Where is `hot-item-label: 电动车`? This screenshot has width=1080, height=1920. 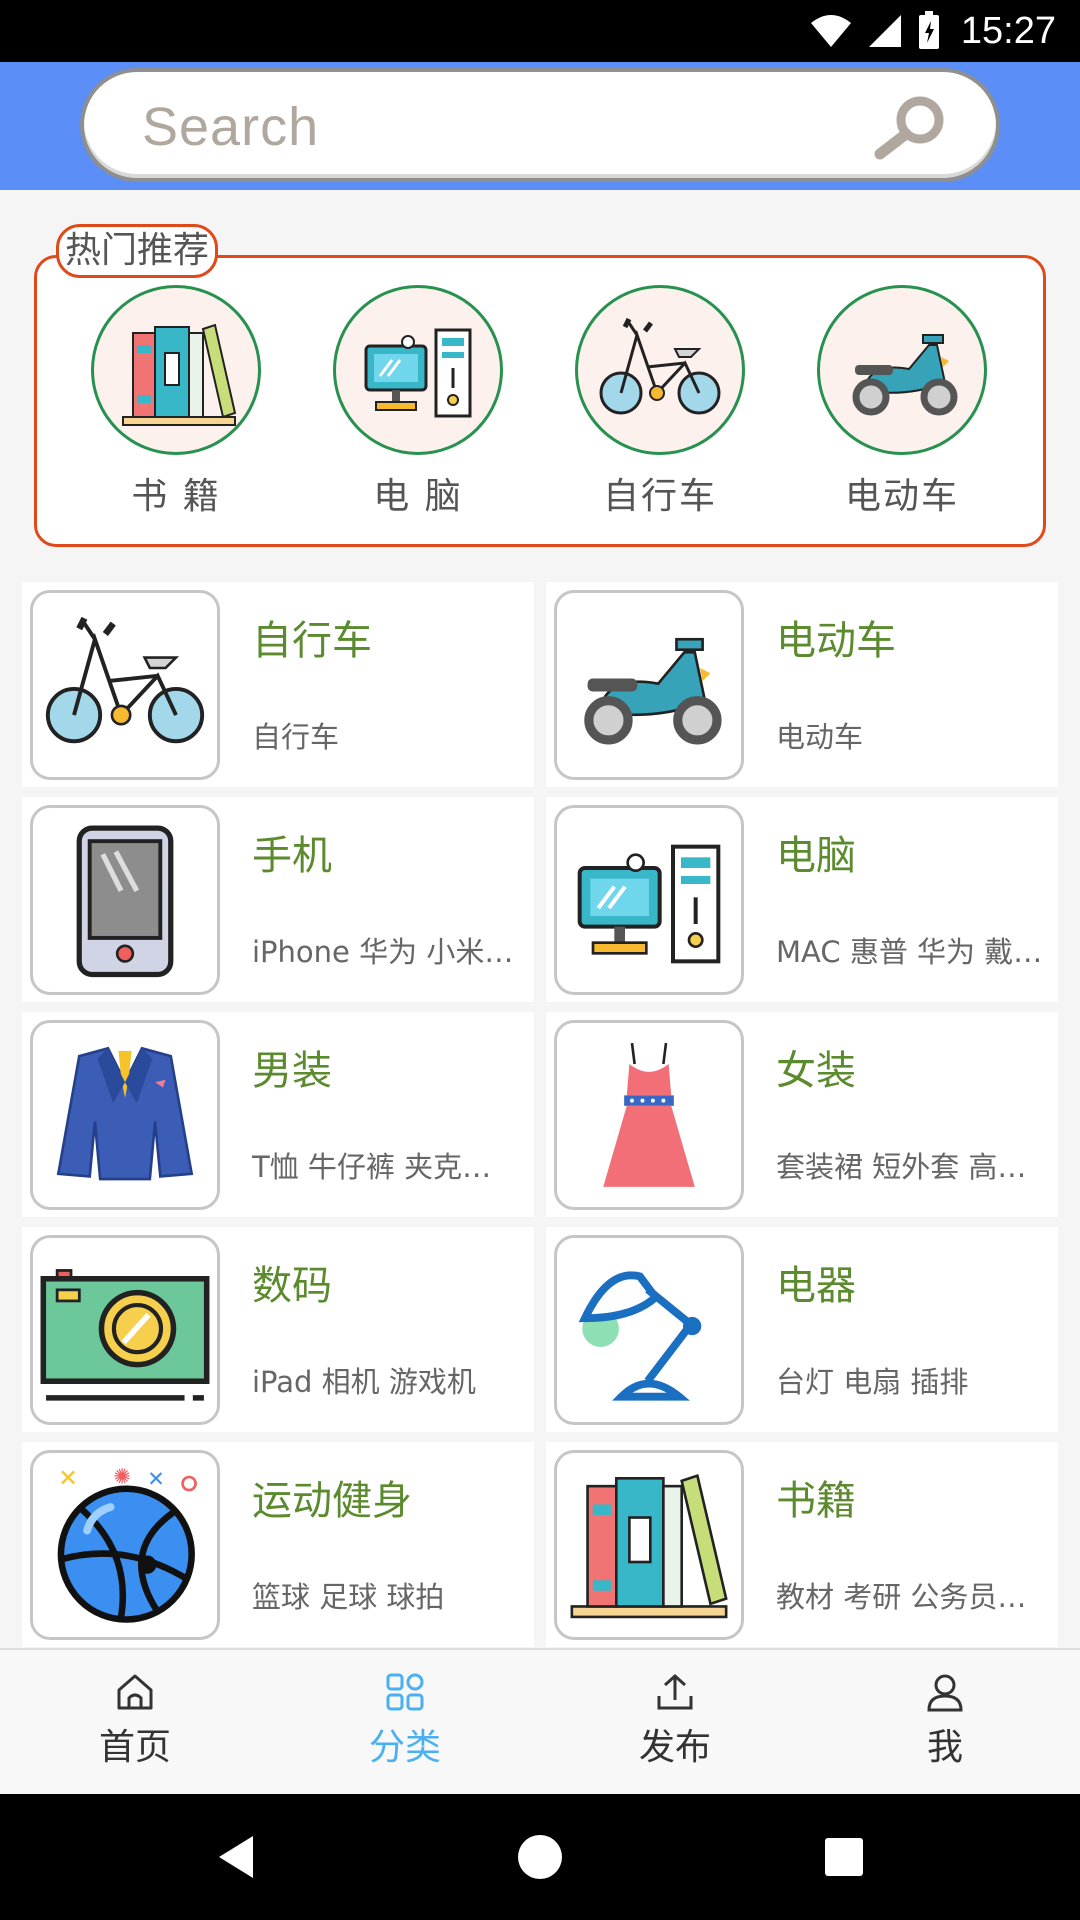 hot-item-label: 电动车 is located at coordinates (901, 496).